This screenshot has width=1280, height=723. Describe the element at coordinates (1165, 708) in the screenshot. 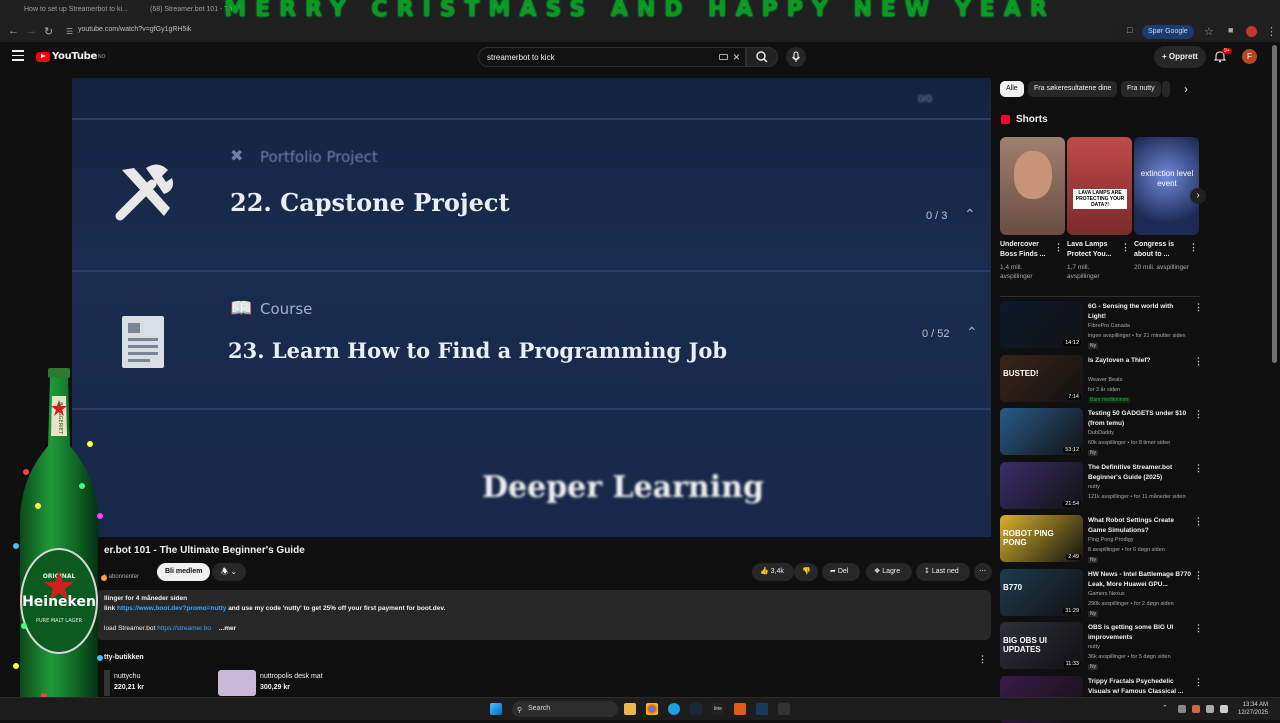

I see `tray-chevron-icon: ⌃` at that location.